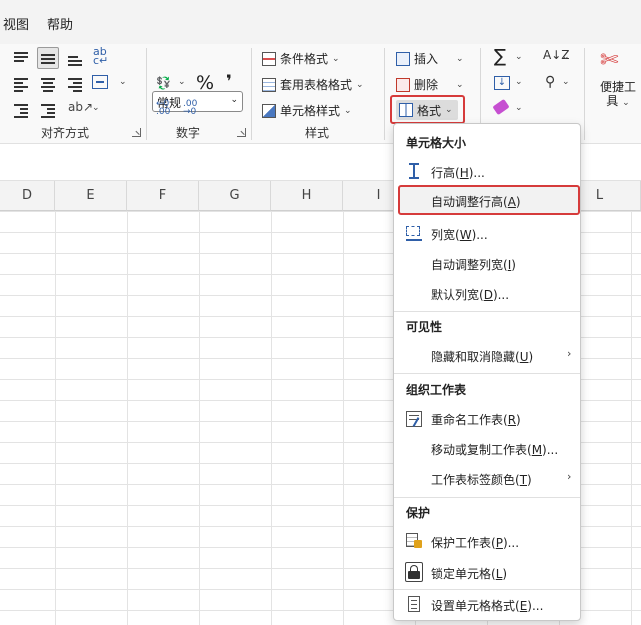 This screenshot has height=625, width=641. What do you see at coordinates (48, 58) in the screenshot?
I see `align-middle-icon` at bounding box center [48, 58].